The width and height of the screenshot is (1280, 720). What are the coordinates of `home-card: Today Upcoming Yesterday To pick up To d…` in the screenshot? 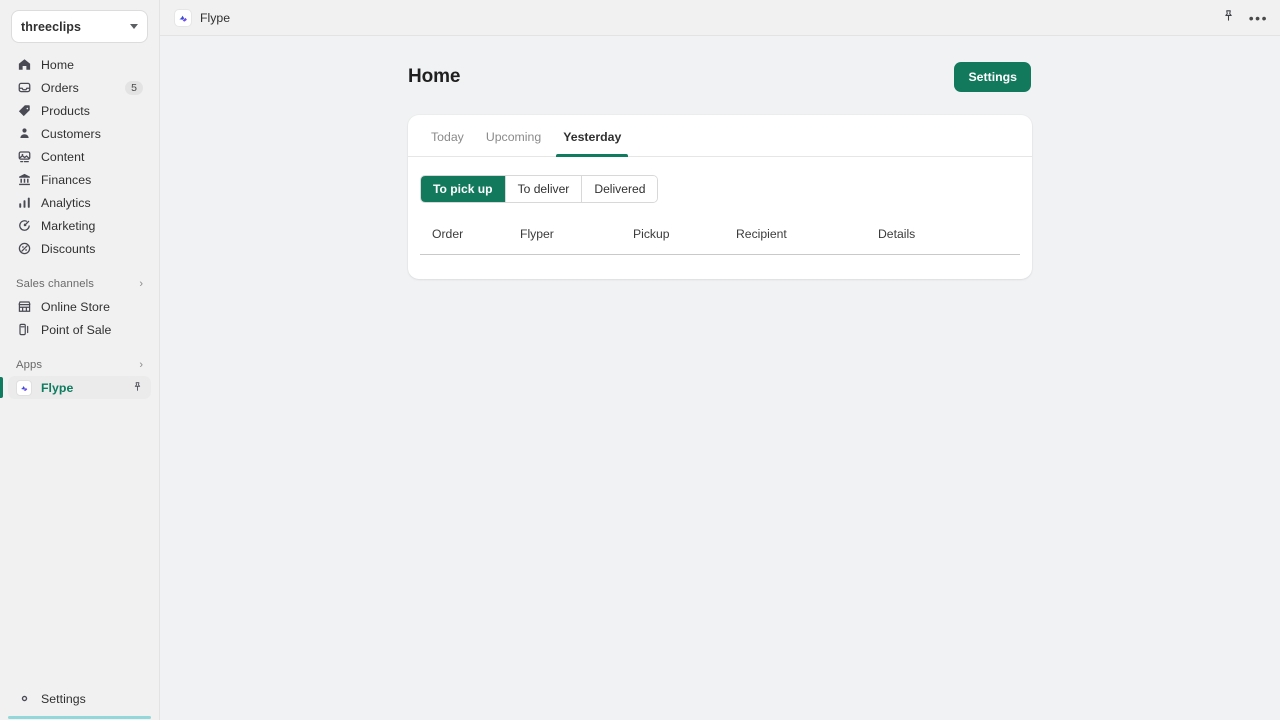 It's located at (720, 197).